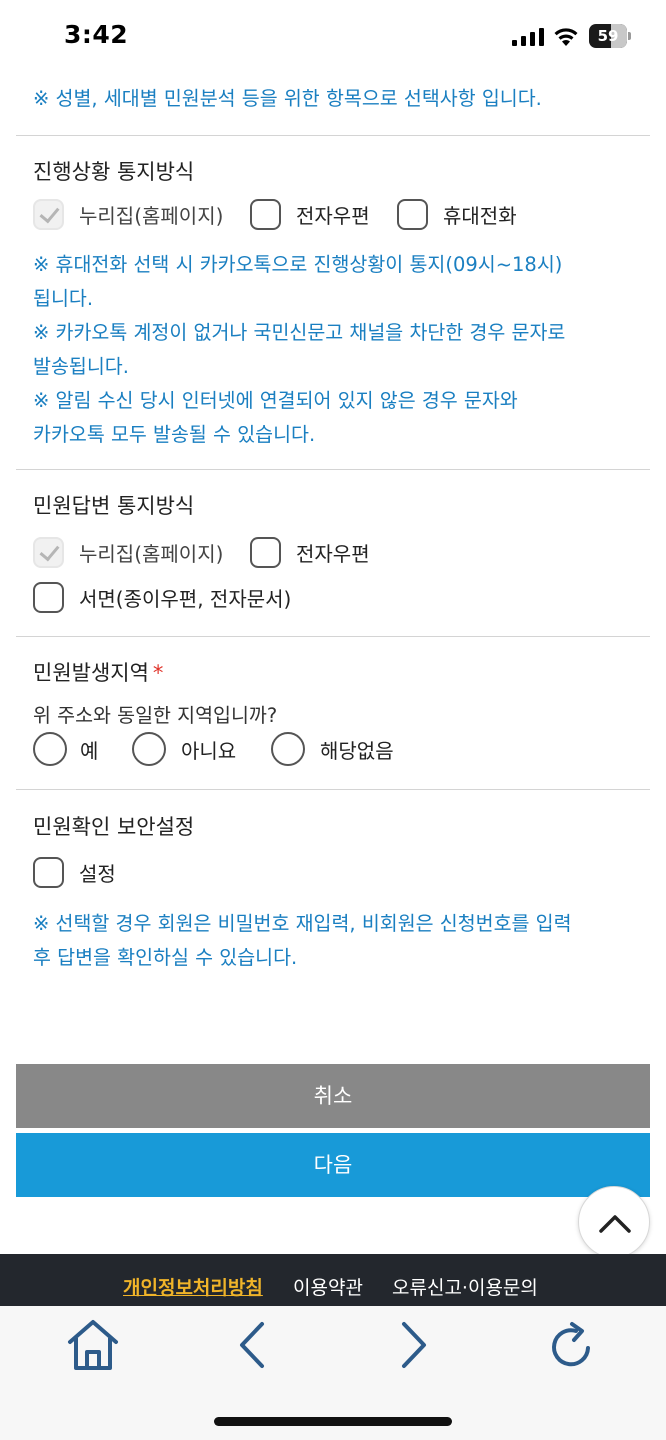 This screenshot has width=666, height=1440. I want to click on forward-icon, so click(413, 1345).